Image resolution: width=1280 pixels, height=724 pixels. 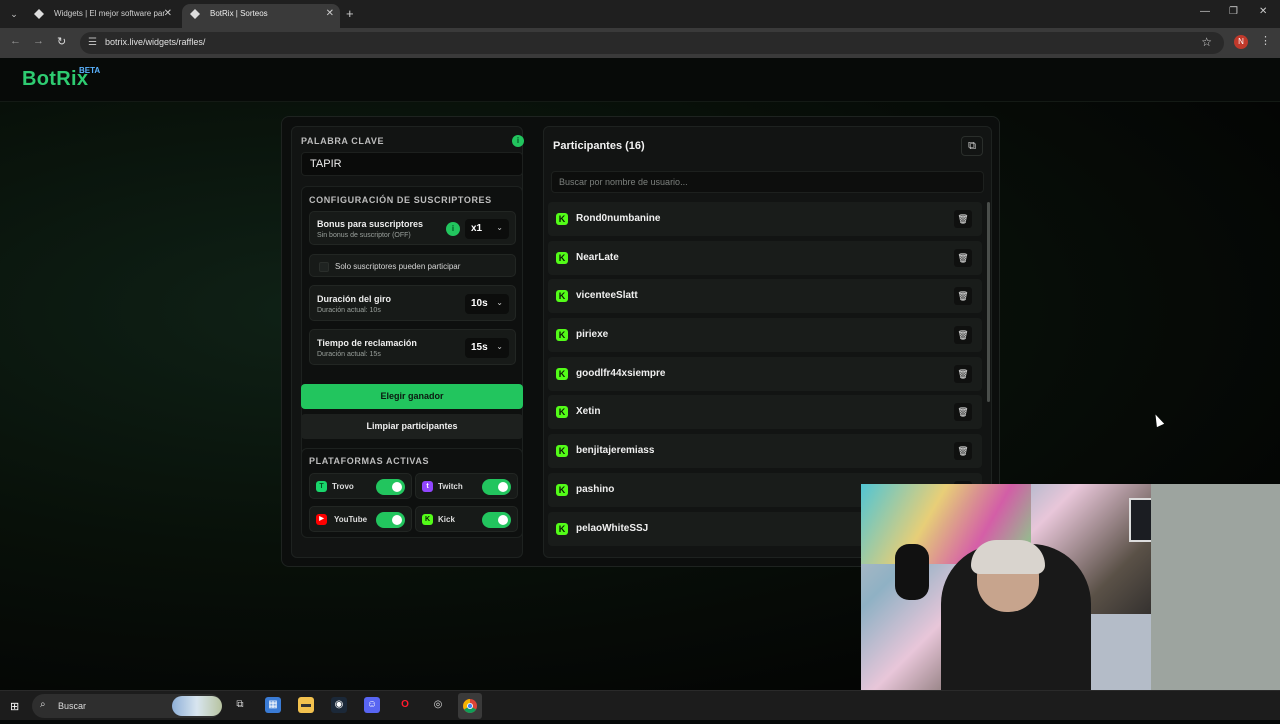 What do you see at coordinates (343, 486) in the screenshot?
I see `platform-label: Trovo` at bounding box center [343, 486].